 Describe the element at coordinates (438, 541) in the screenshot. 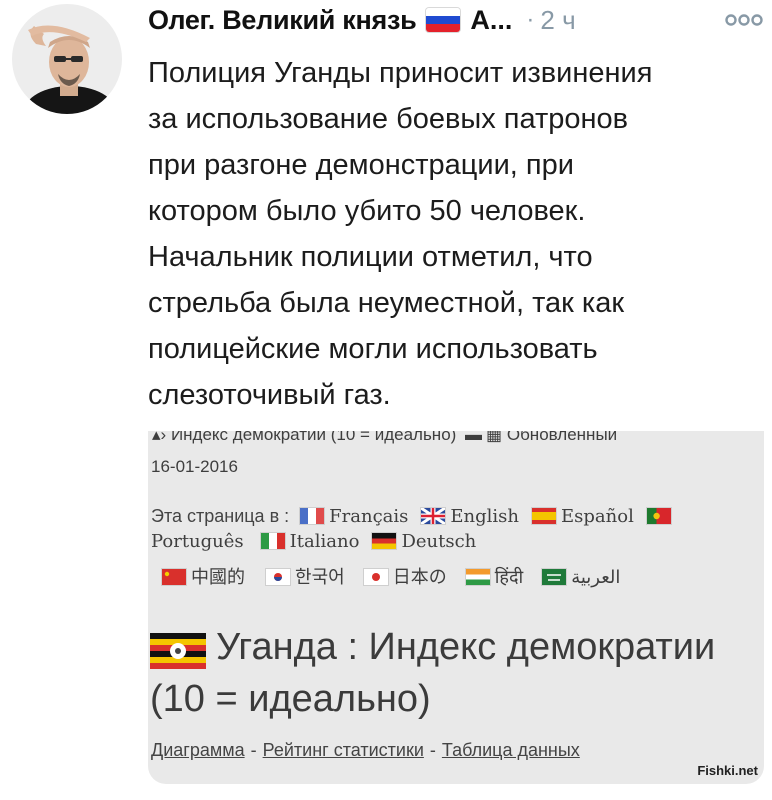

I see `language-link-de: Deutsch` at that location.